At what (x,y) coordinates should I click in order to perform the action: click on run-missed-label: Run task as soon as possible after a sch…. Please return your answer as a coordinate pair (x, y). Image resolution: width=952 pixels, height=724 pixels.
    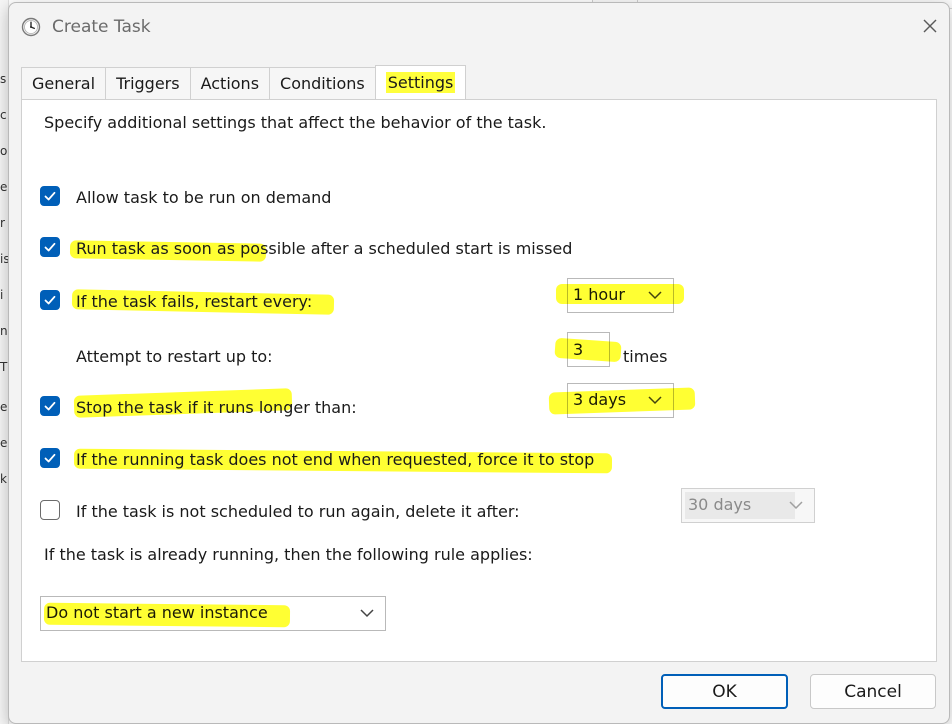
    Looking at the image, I should click on (324, 248).